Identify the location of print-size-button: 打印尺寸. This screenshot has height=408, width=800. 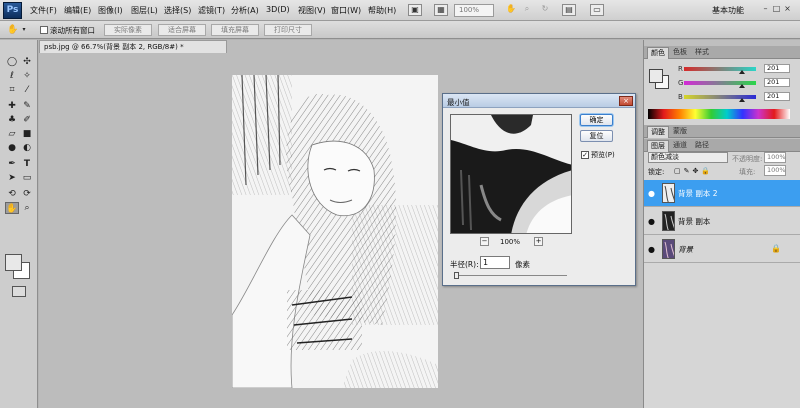
(288, 30).